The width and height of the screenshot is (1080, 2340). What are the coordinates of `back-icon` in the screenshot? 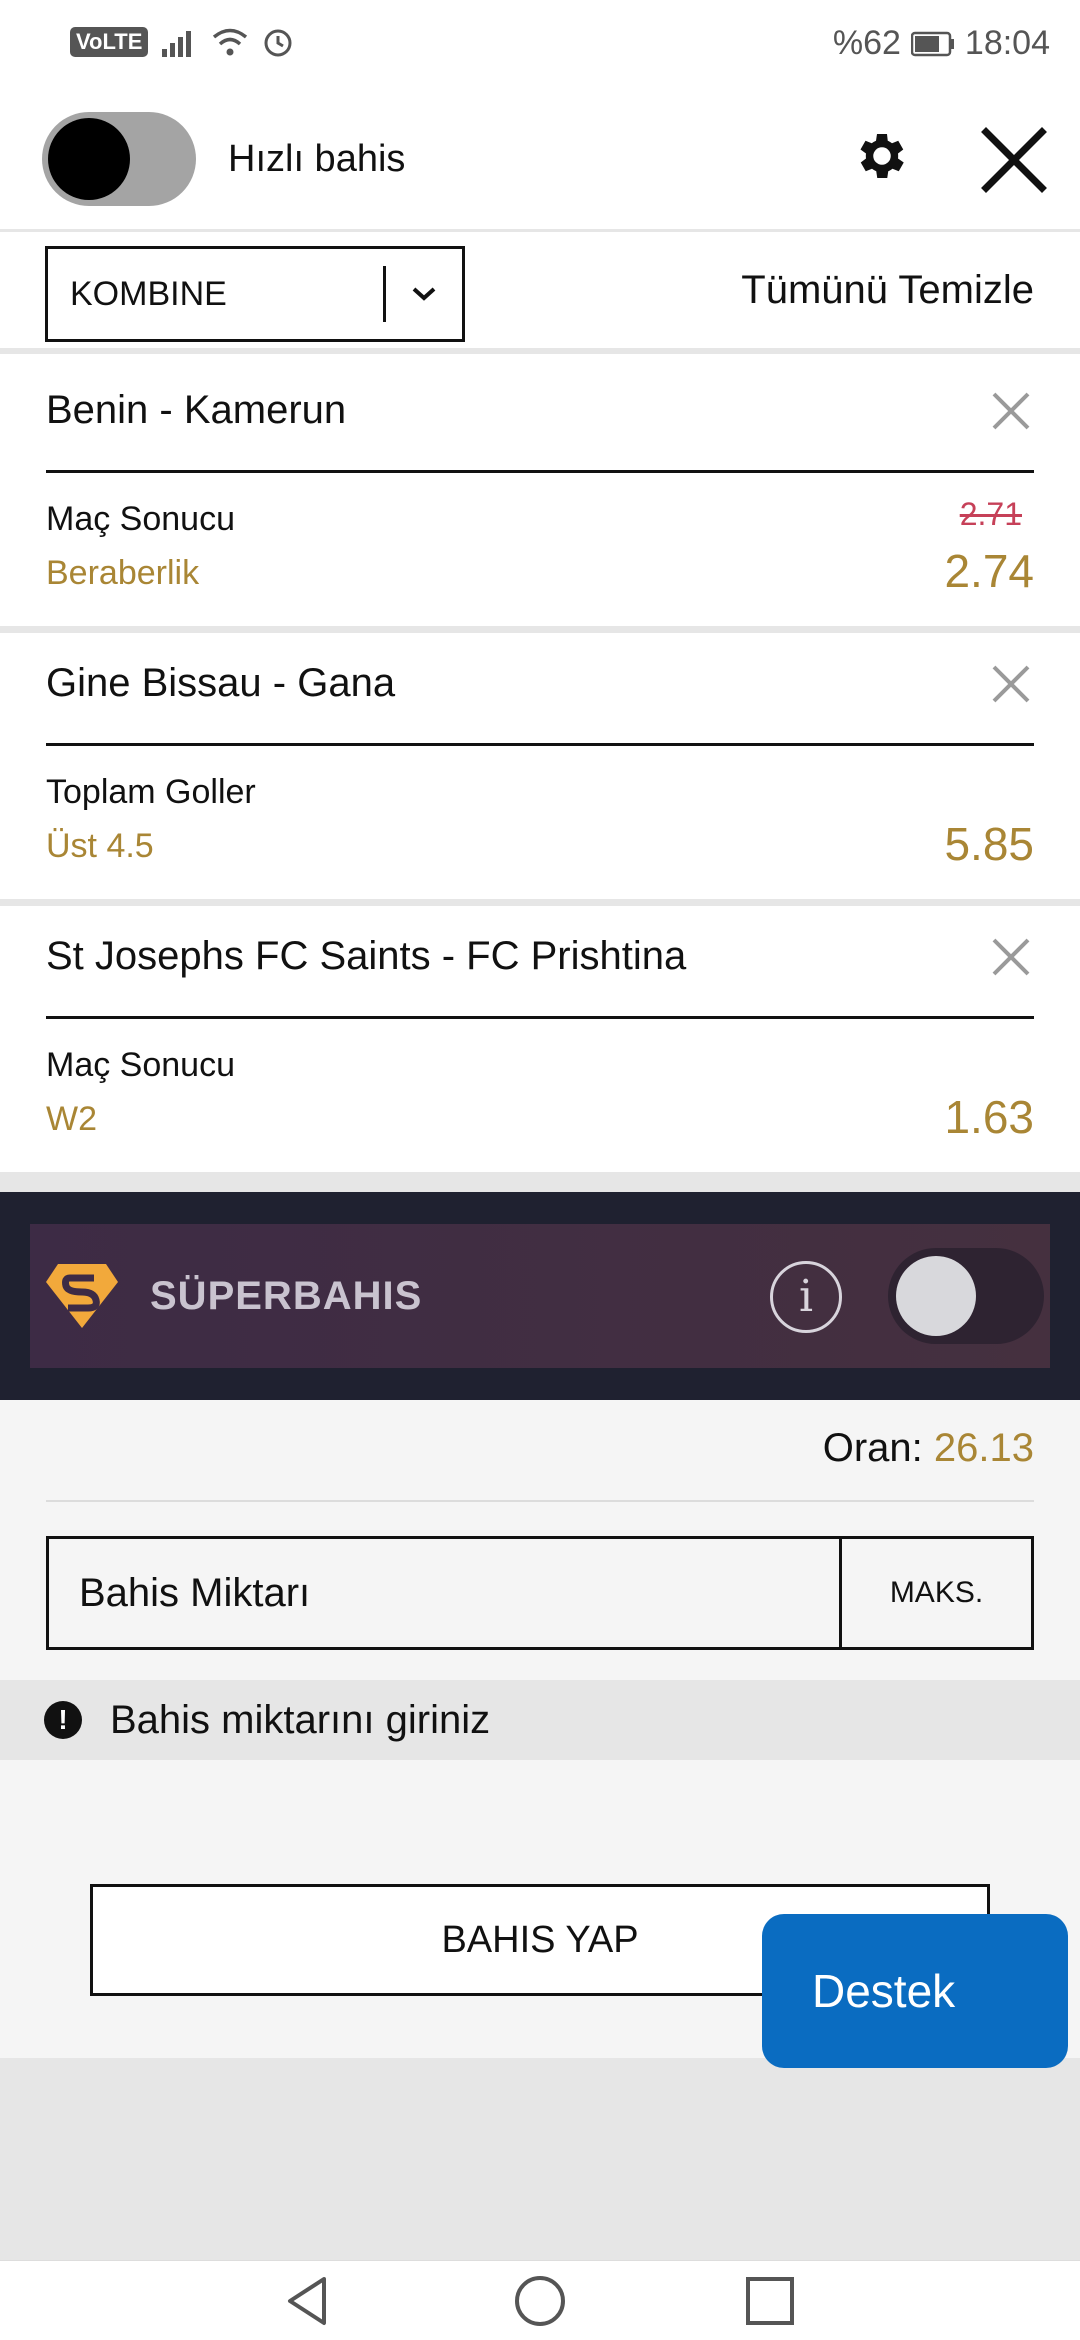 It's located at (308, 2301).